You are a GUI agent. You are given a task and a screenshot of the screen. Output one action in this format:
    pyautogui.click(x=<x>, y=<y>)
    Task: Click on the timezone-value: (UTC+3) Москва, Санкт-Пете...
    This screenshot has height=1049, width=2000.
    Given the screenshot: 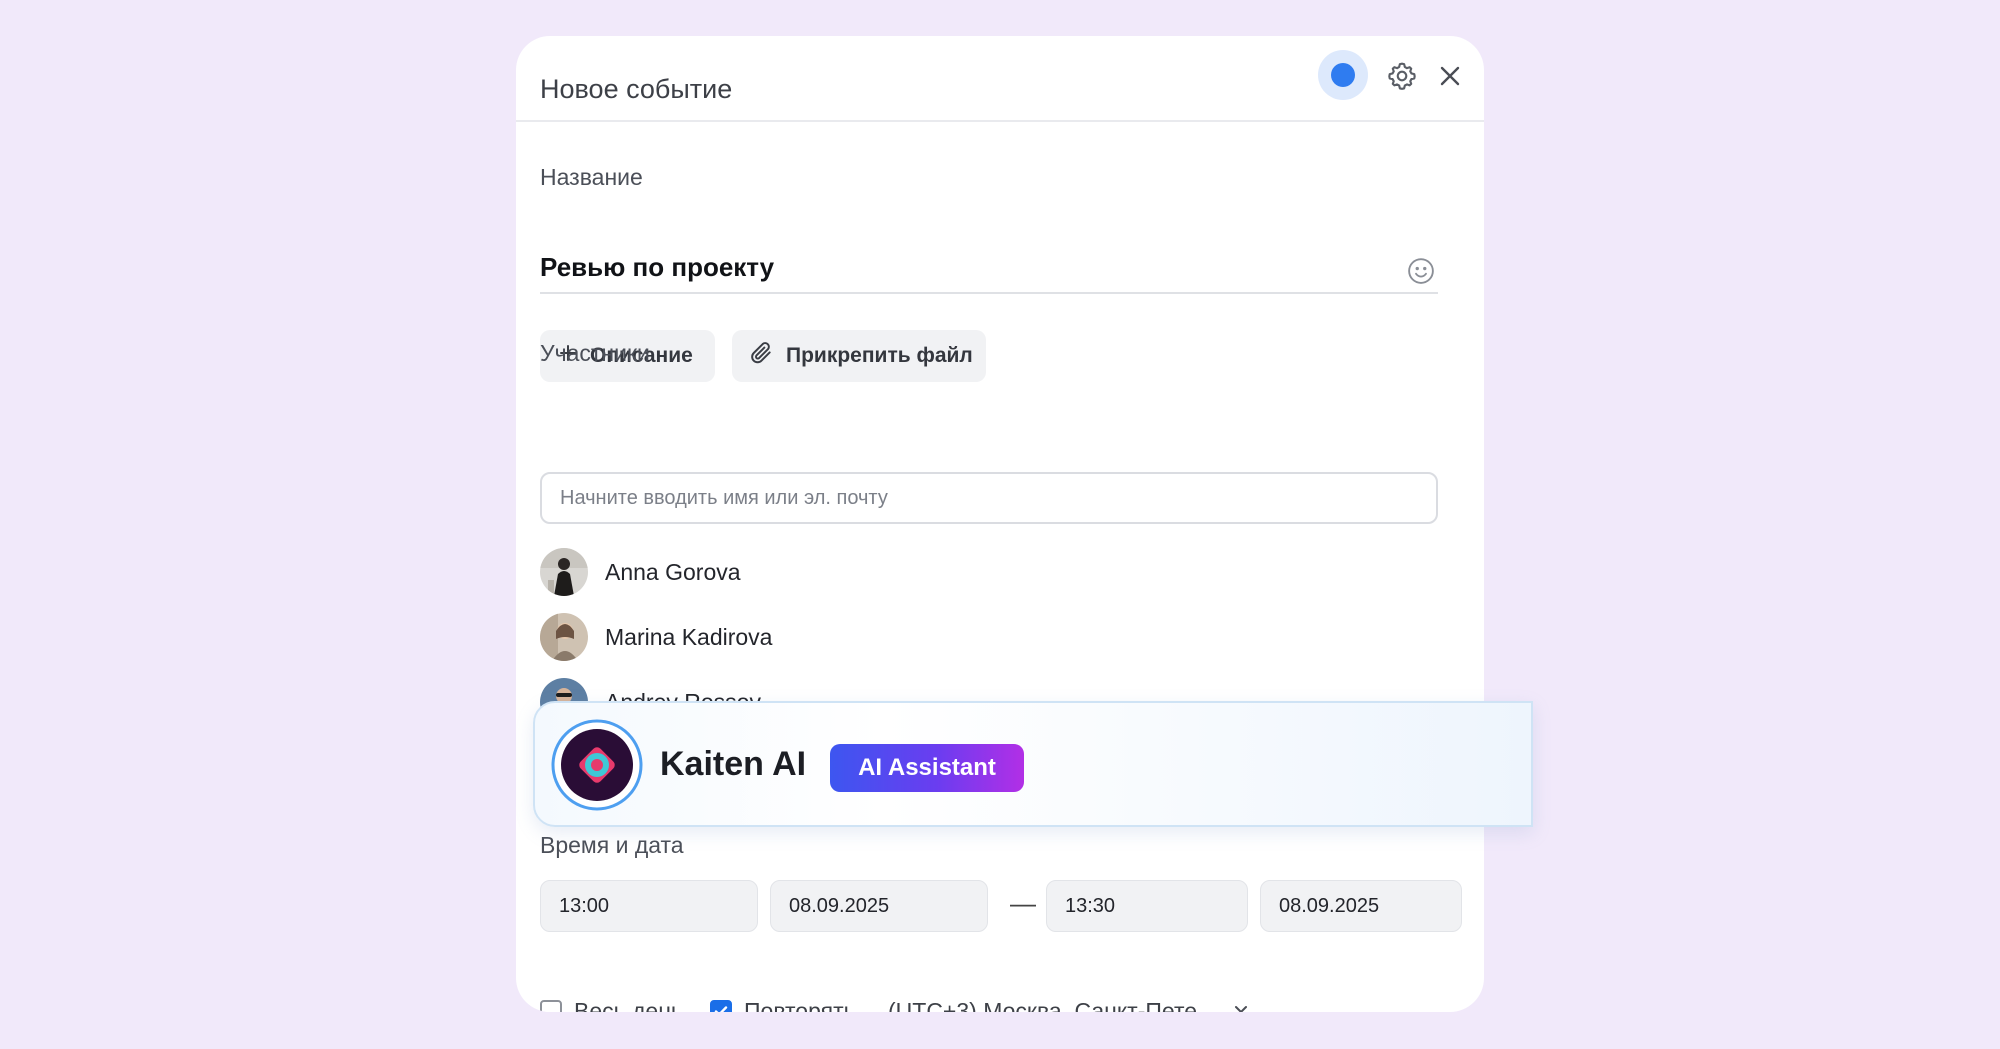 What is the action you would take?
    pyautogui.click(x=1052, y=1005)
    